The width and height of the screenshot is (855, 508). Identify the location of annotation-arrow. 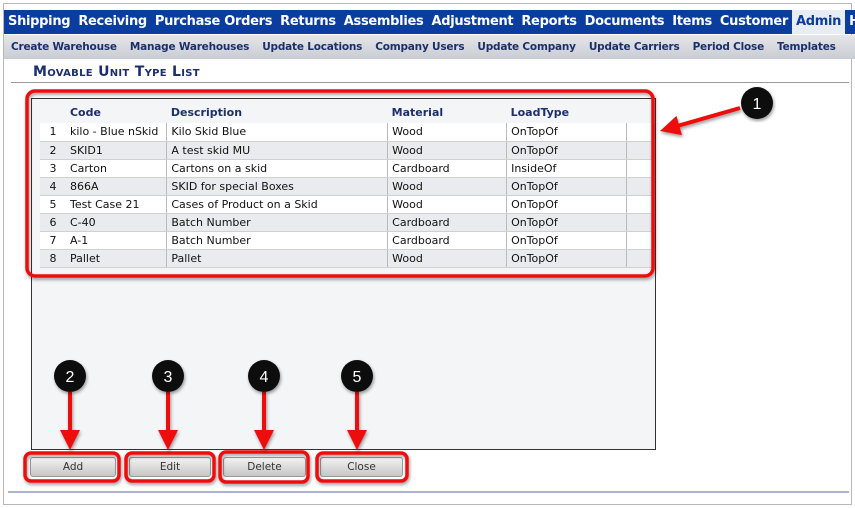
(707, 117).